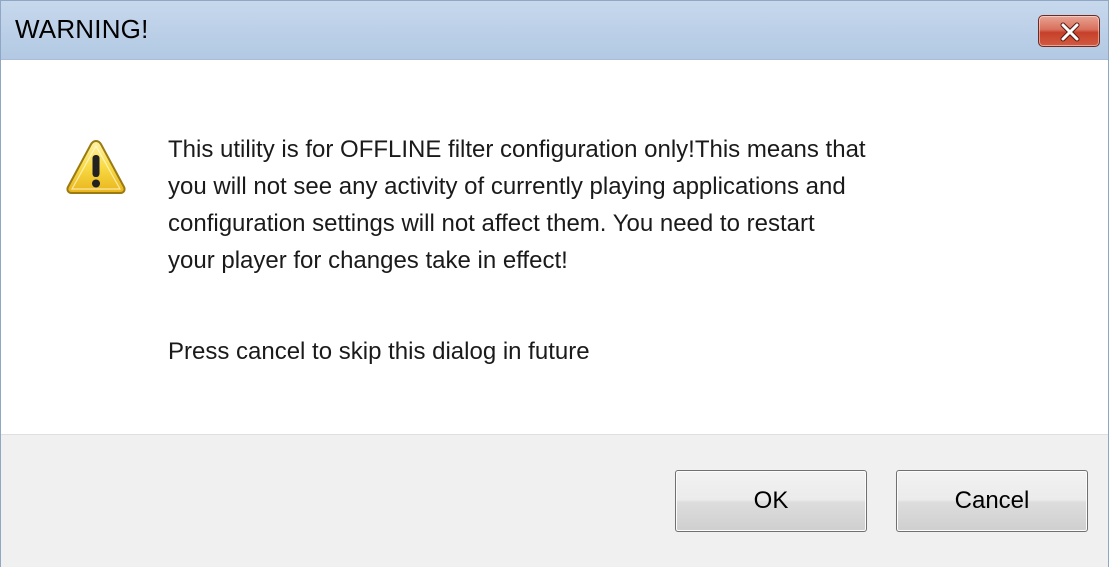 Image resolution: width=1109 pixels, height=567 pixels. What do you see at coordinates (82, 29) in the screenshot?
I see `window-title: WARNING!` at bounding box center [82, 29].